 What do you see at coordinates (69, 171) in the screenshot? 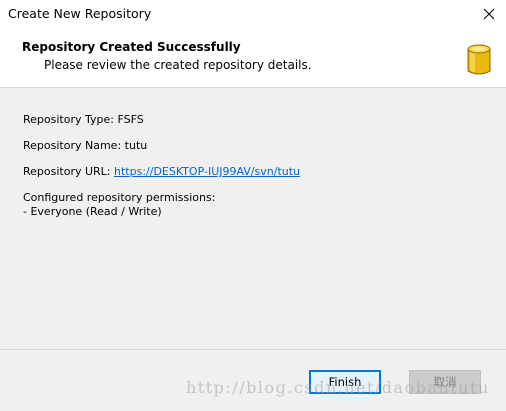
I see `repository-url-label: Repository URL:` at bounding box center [69, 171].